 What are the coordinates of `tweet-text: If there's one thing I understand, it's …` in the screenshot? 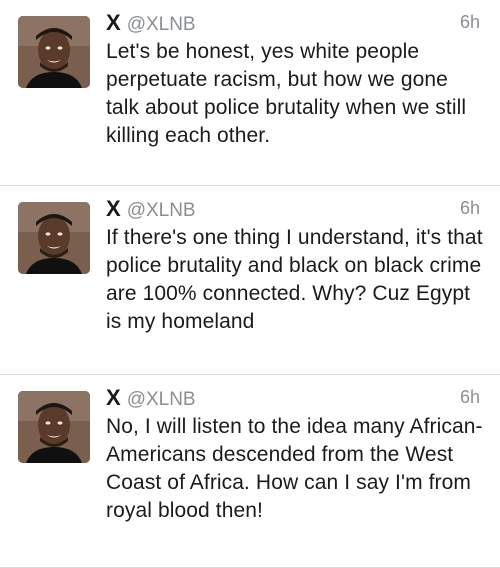 It's located at (294, 279).